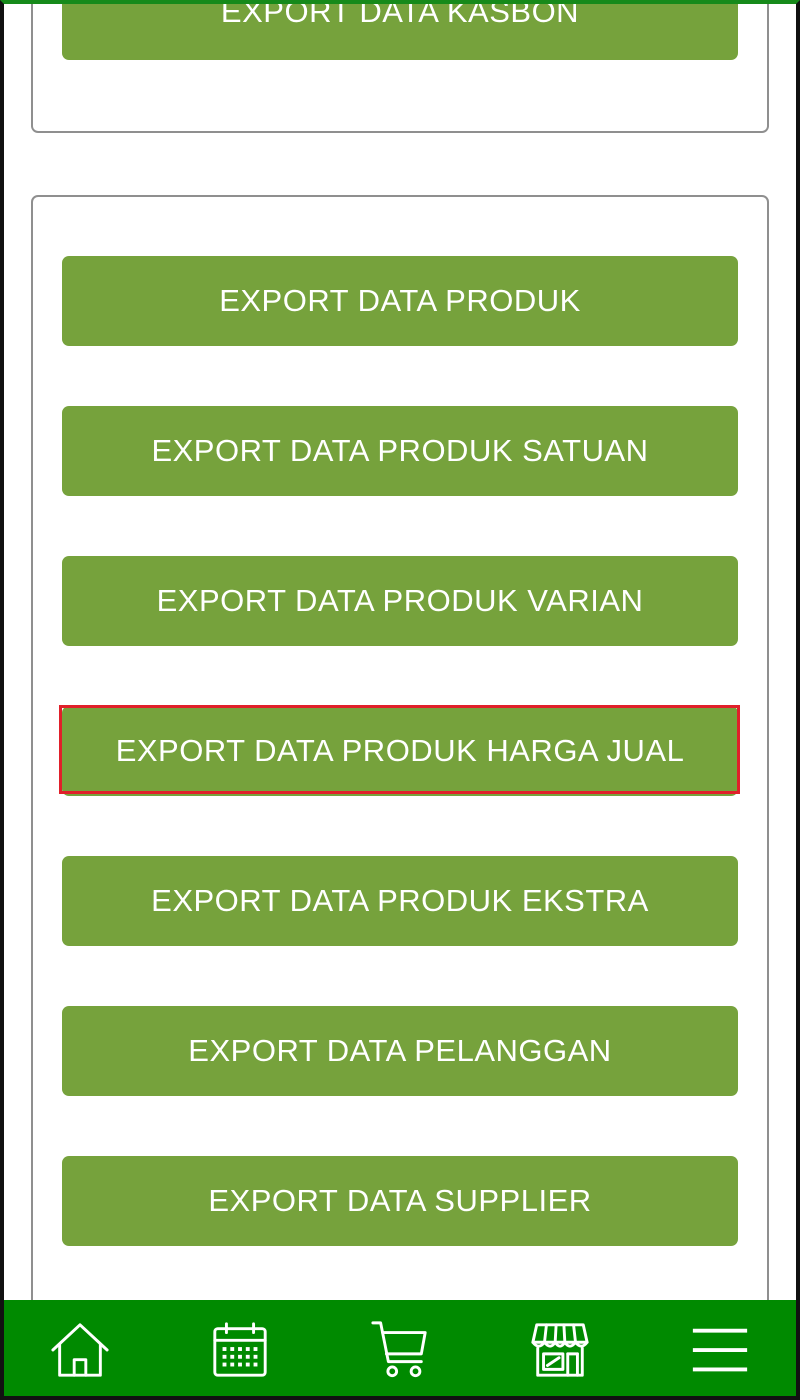 The image size is (800, 1400). I want to click on nav-cart, so click(400, 1350).